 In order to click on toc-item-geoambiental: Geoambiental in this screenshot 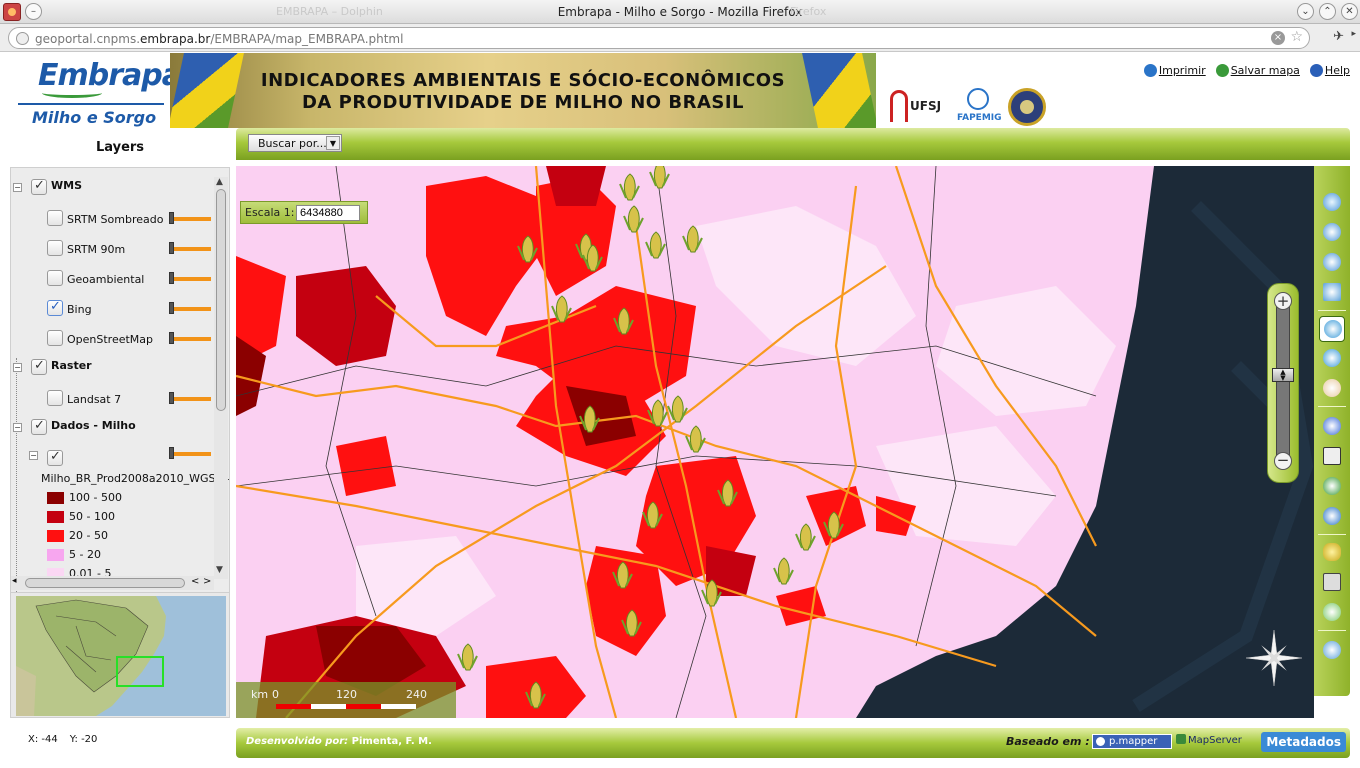, I will do `click(120, 280)`.